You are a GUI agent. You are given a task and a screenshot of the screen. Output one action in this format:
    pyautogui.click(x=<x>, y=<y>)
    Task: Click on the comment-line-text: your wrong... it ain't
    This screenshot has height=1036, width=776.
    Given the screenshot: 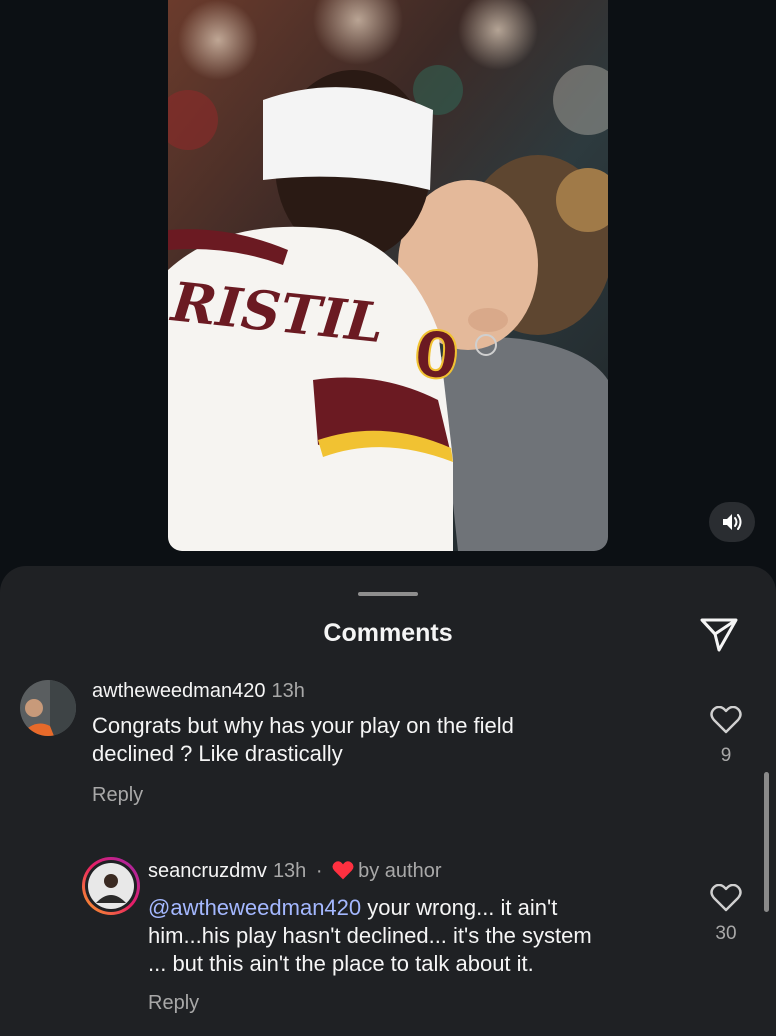 What is the action you would take?
    pyautogui.click(x=459, y=907)
    